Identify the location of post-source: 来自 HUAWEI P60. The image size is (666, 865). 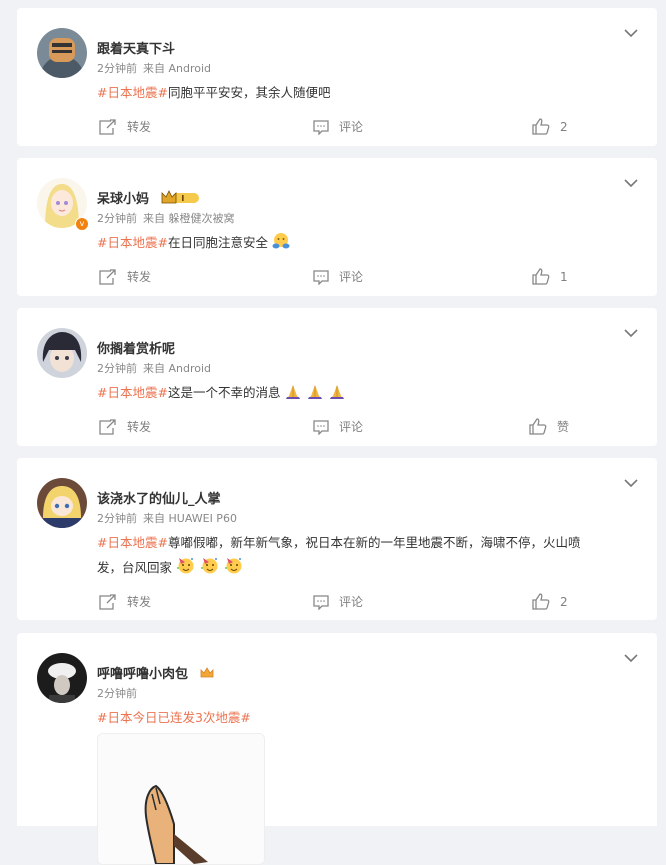
(190, 518).